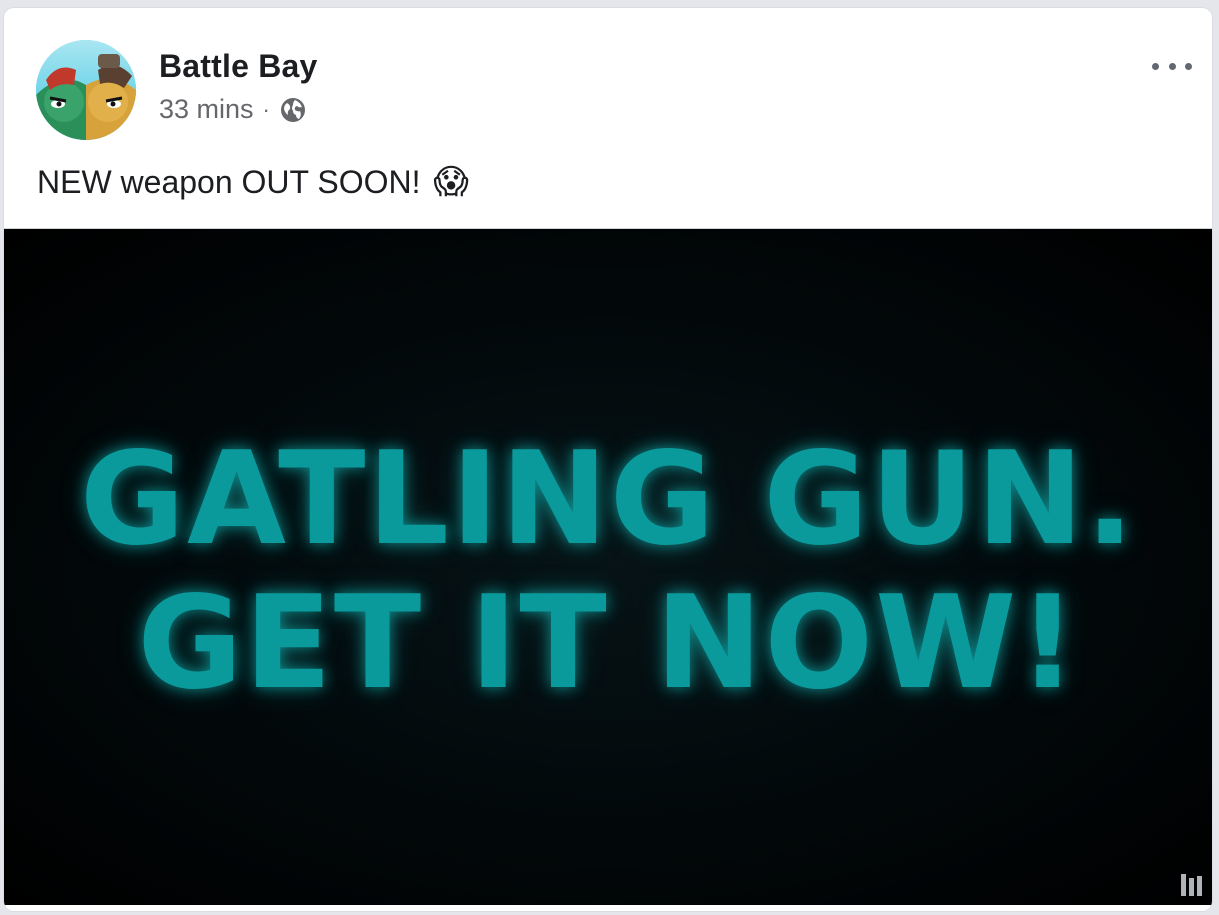  What do you see at coordinates (608, 908) in the screenshot?
I see `post-footer-edge` at bounding box center [608, 908].